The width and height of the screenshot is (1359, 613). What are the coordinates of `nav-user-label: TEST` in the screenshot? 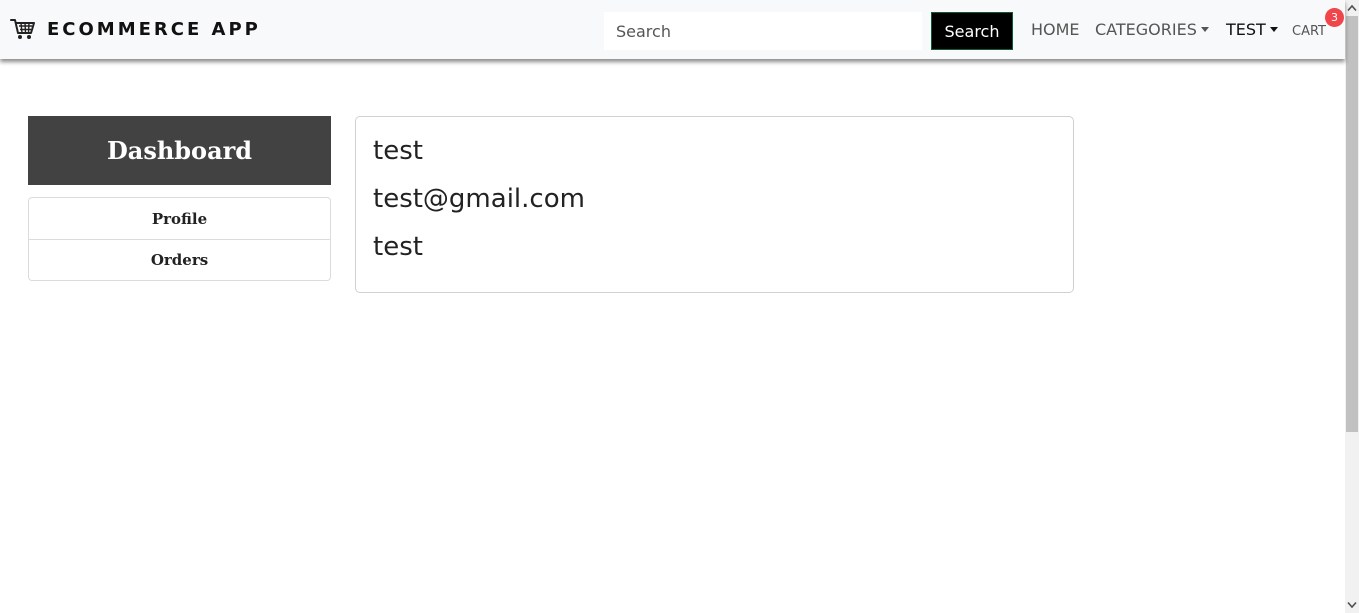 It's located at (1246, 29).